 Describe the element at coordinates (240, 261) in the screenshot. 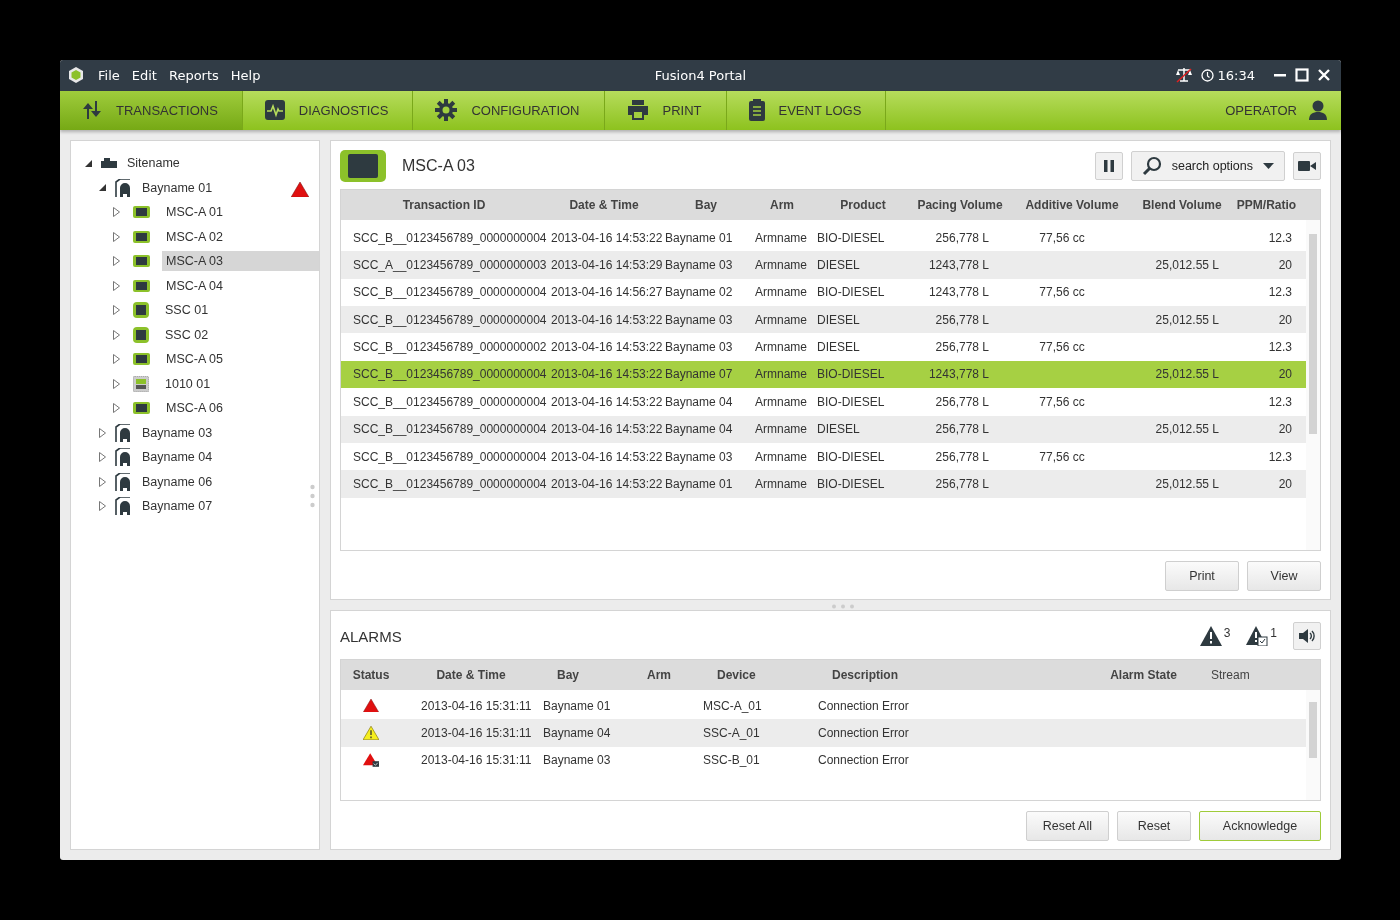

I see `tree-item: MSC-A 03` at that location.